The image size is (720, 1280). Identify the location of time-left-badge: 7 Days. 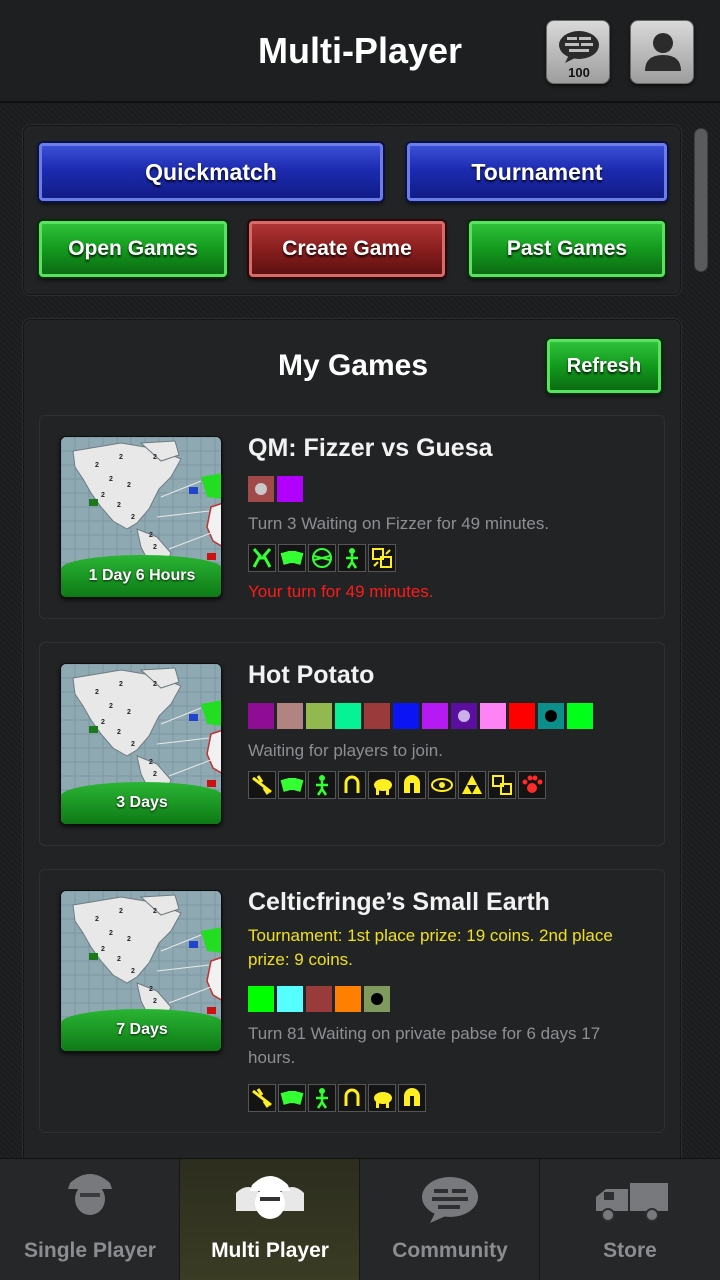
(141, 1030).